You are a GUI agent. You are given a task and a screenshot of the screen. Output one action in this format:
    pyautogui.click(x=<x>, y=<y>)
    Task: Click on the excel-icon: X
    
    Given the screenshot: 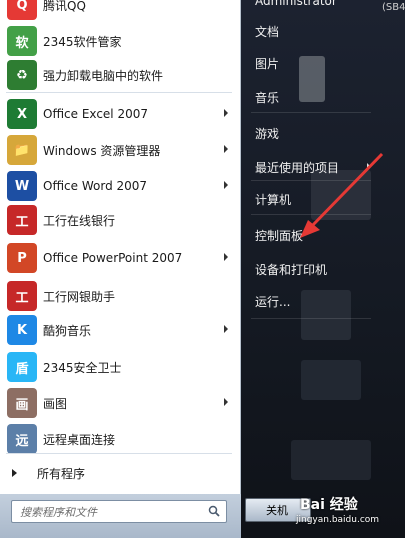 What is the action you would take?
    pyautogui.click(x=22, y=114)
    